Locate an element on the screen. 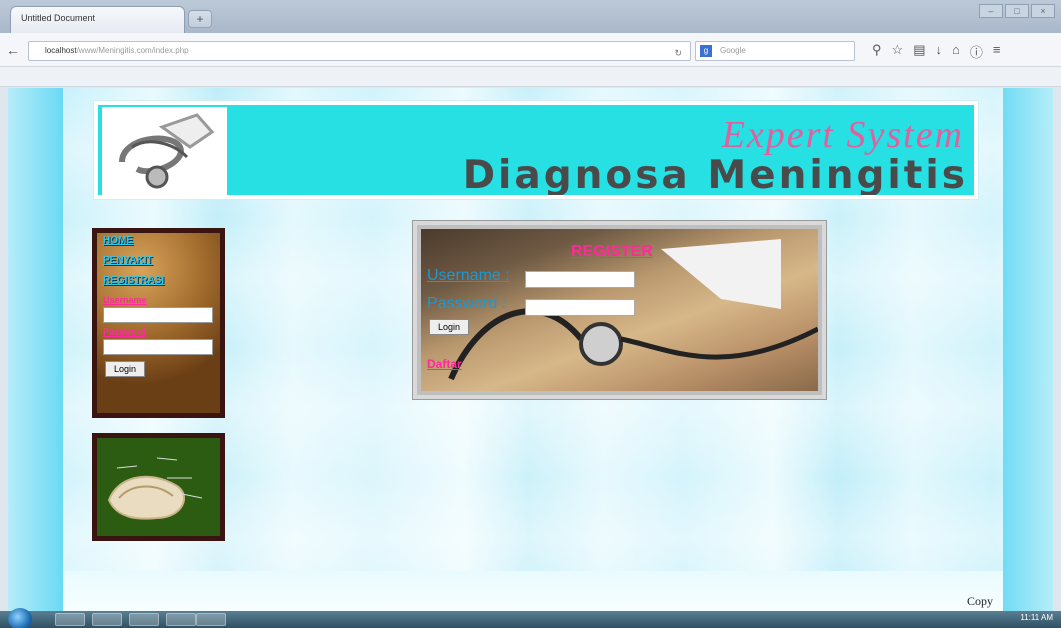 This screenshot has height=628, width=1061. register-title: REGISTER is located at coordinates (612, 251).